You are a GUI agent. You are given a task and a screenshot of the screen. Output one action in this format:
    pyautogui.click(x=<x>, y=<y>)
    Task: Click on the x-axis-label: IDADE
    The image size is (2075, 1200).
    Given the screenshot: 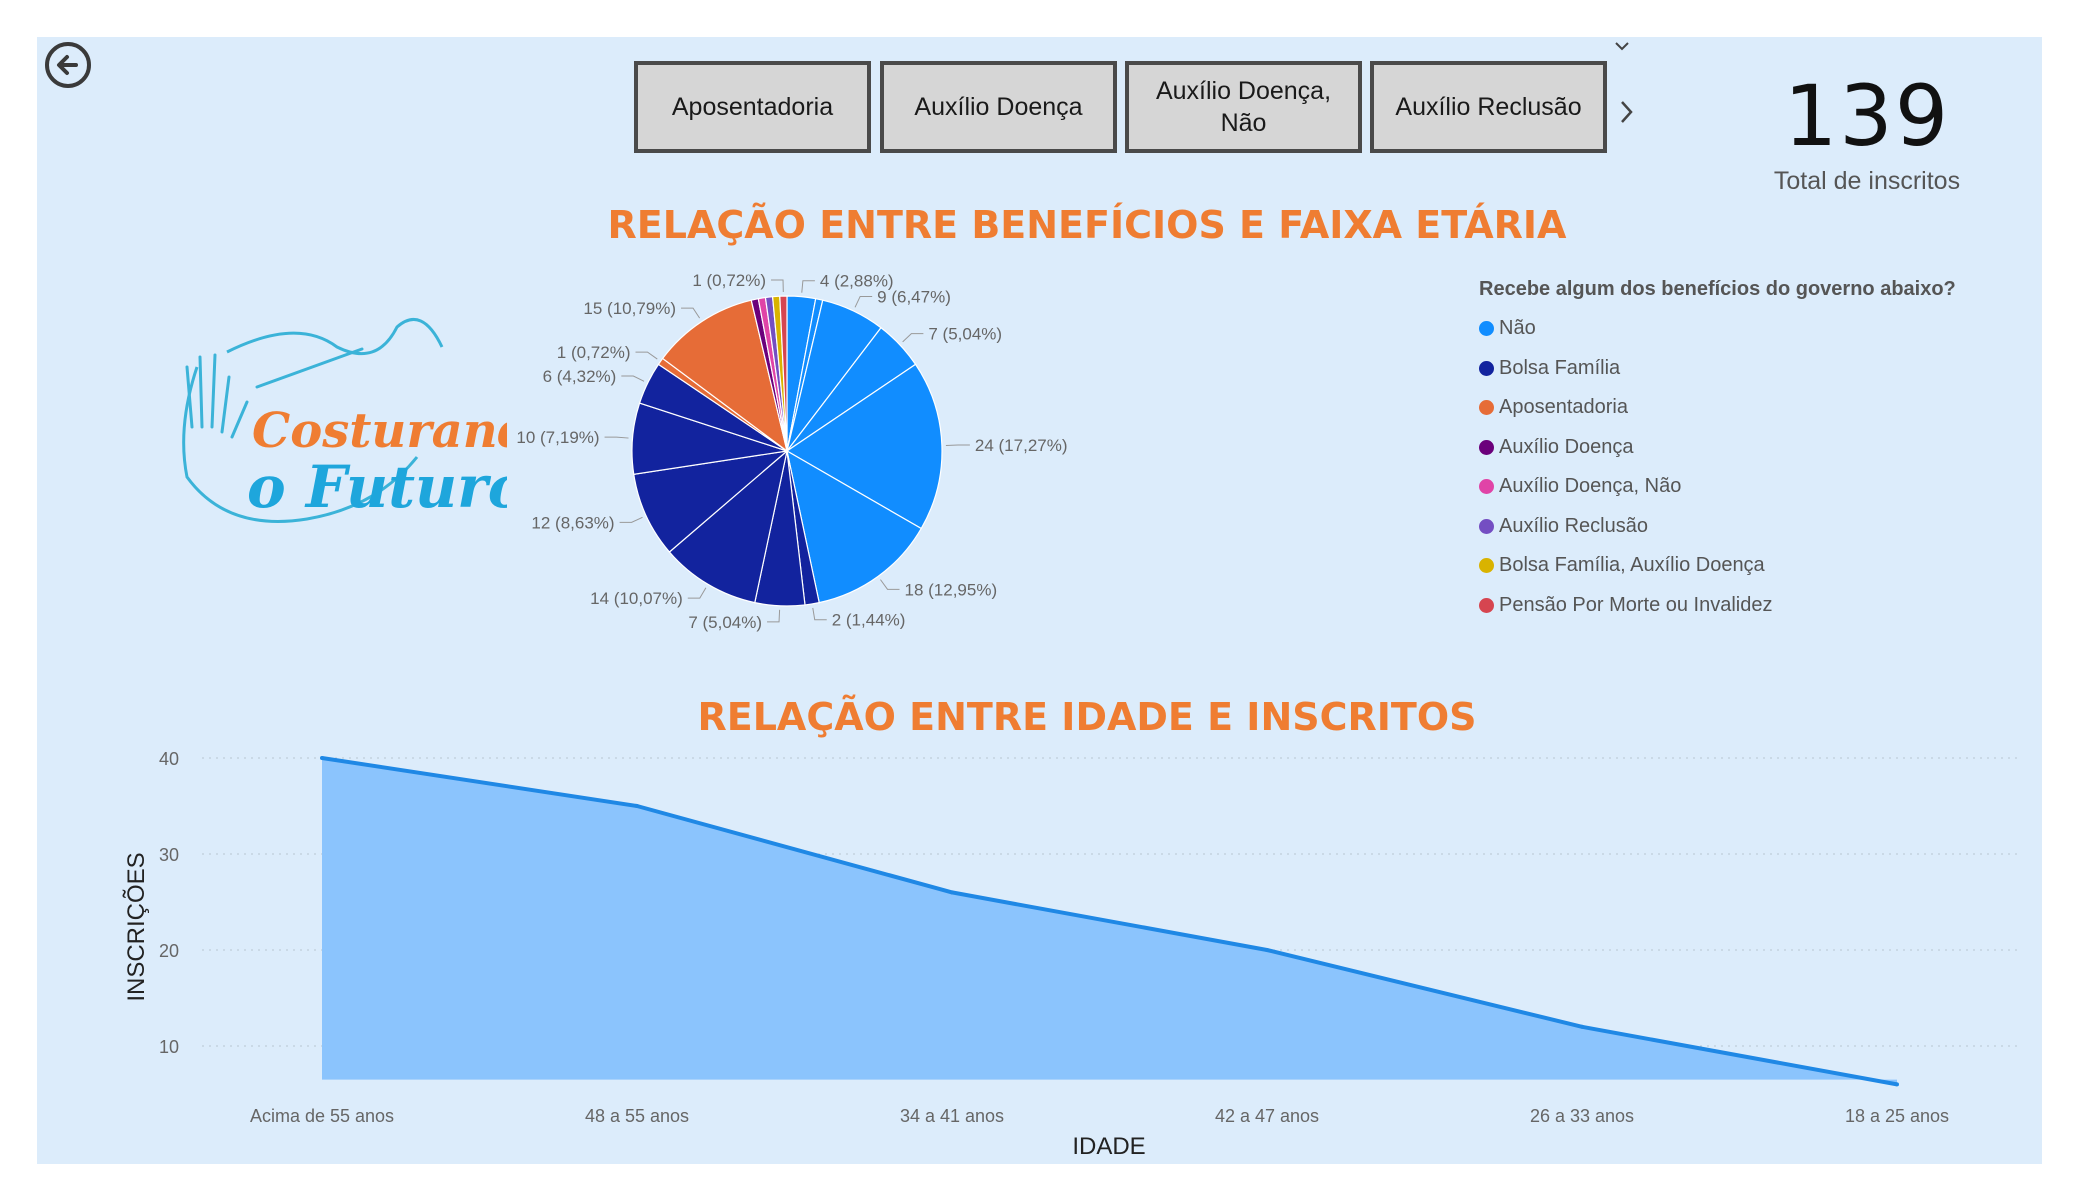 What is the action you would take?
    pyautogui.click(x=1108, y=1146)
    